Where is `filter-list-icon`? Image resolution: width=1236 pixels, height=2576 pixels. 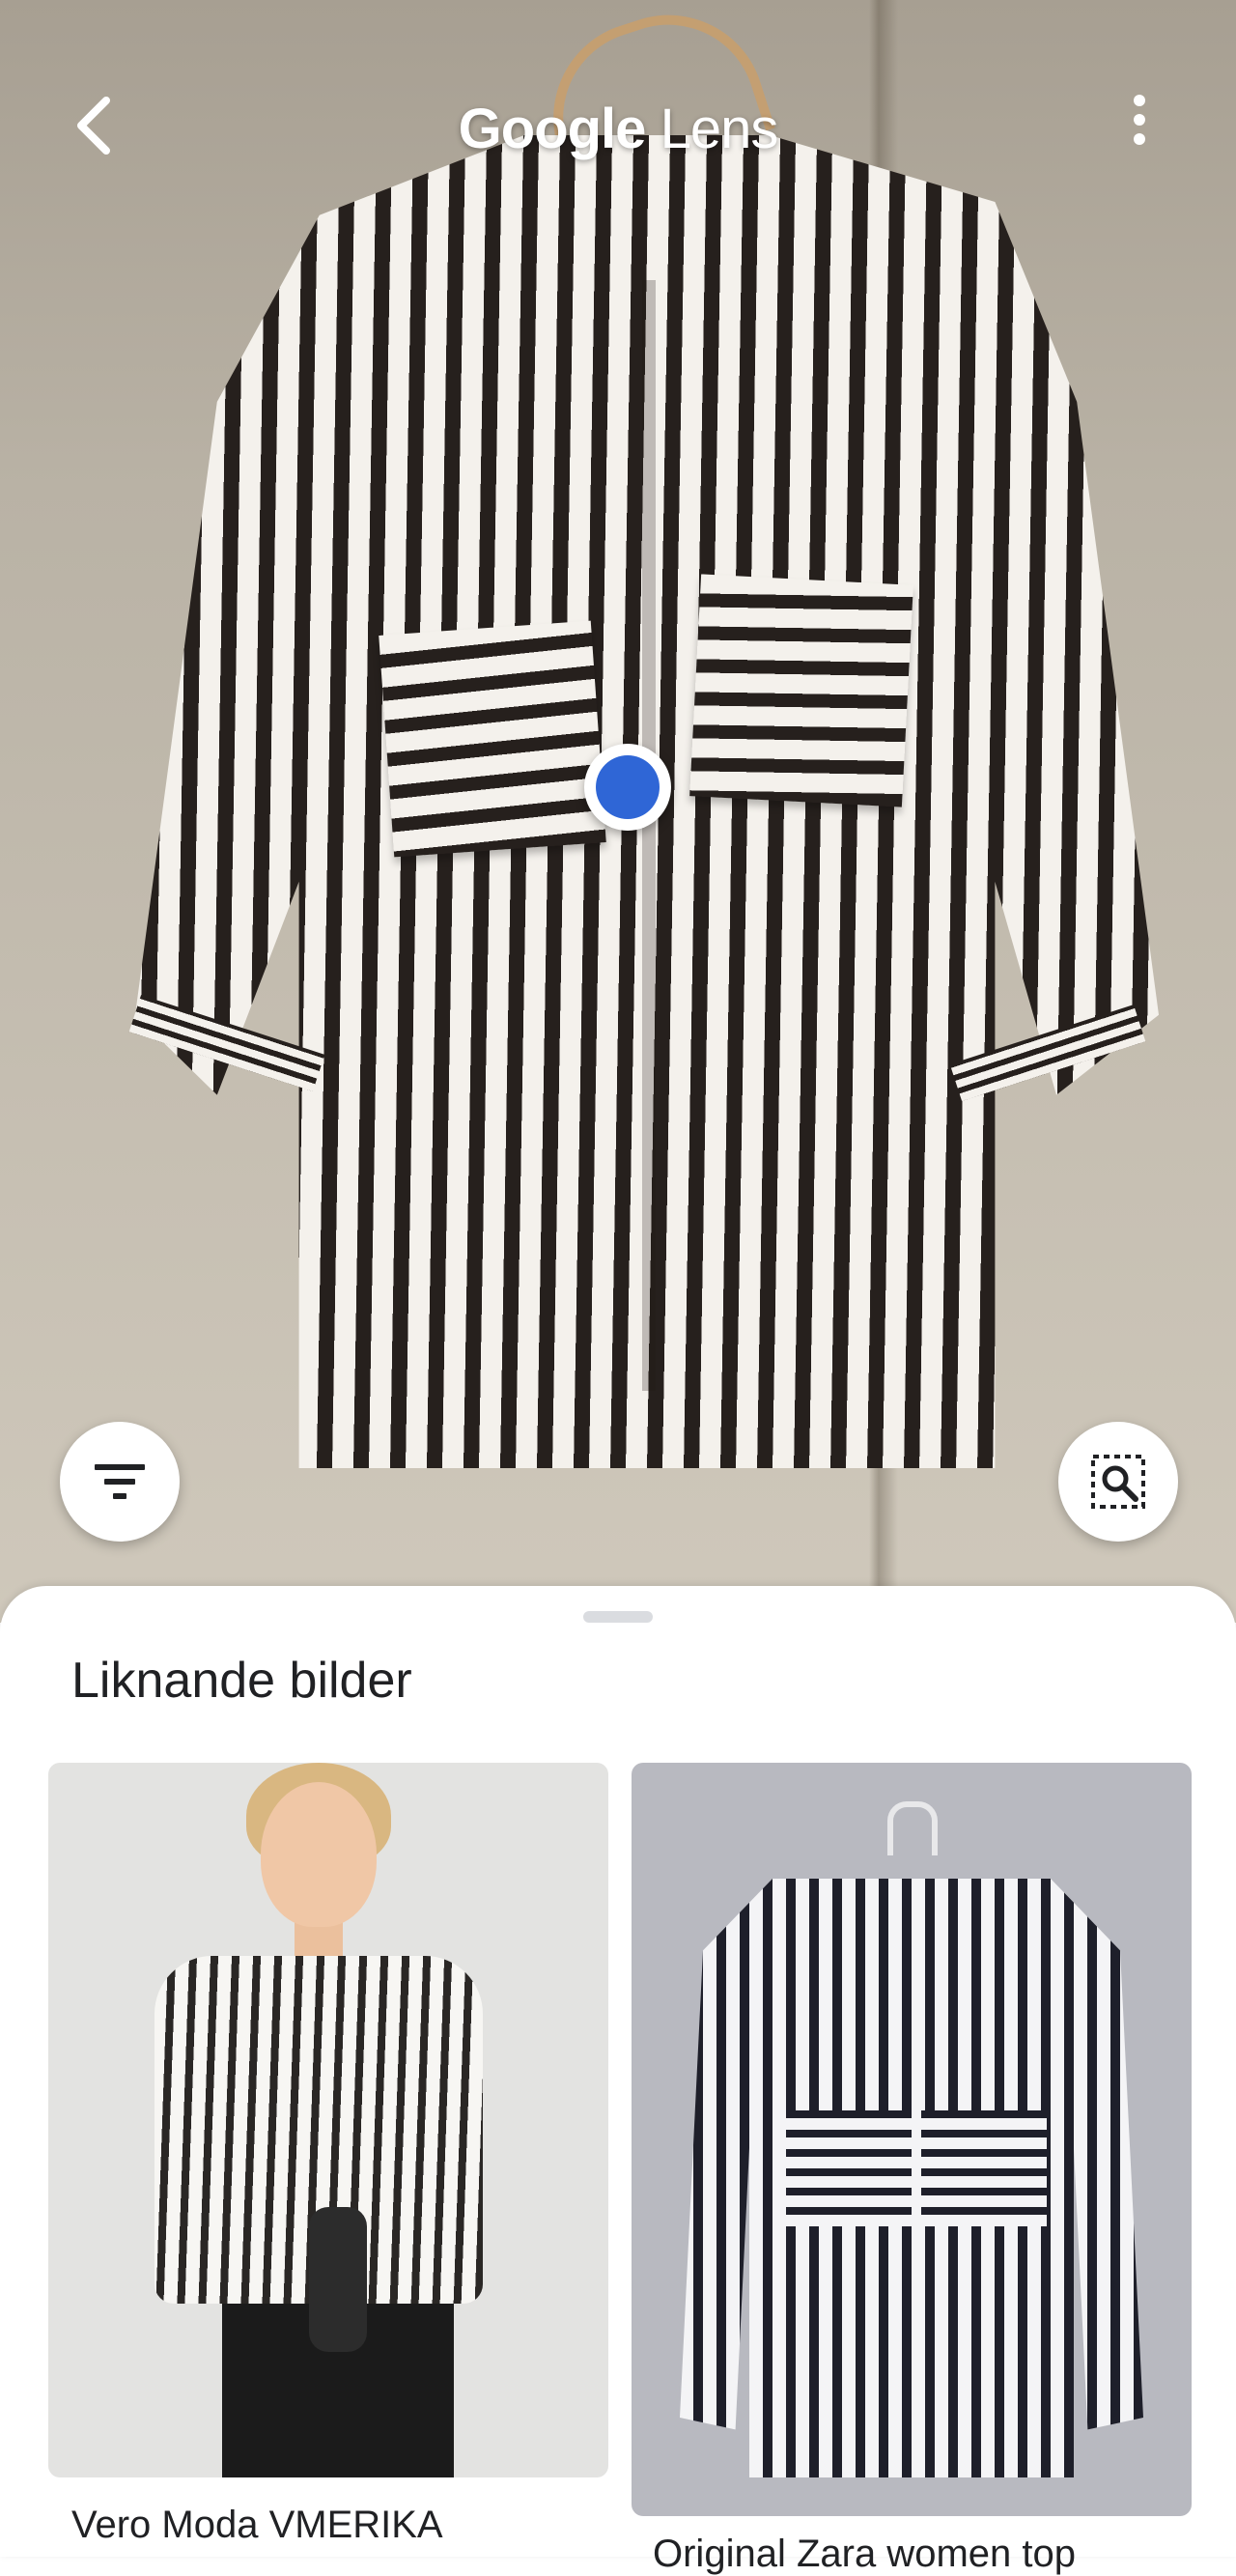 filter-list-icon is located at coordinates (120, 1481).